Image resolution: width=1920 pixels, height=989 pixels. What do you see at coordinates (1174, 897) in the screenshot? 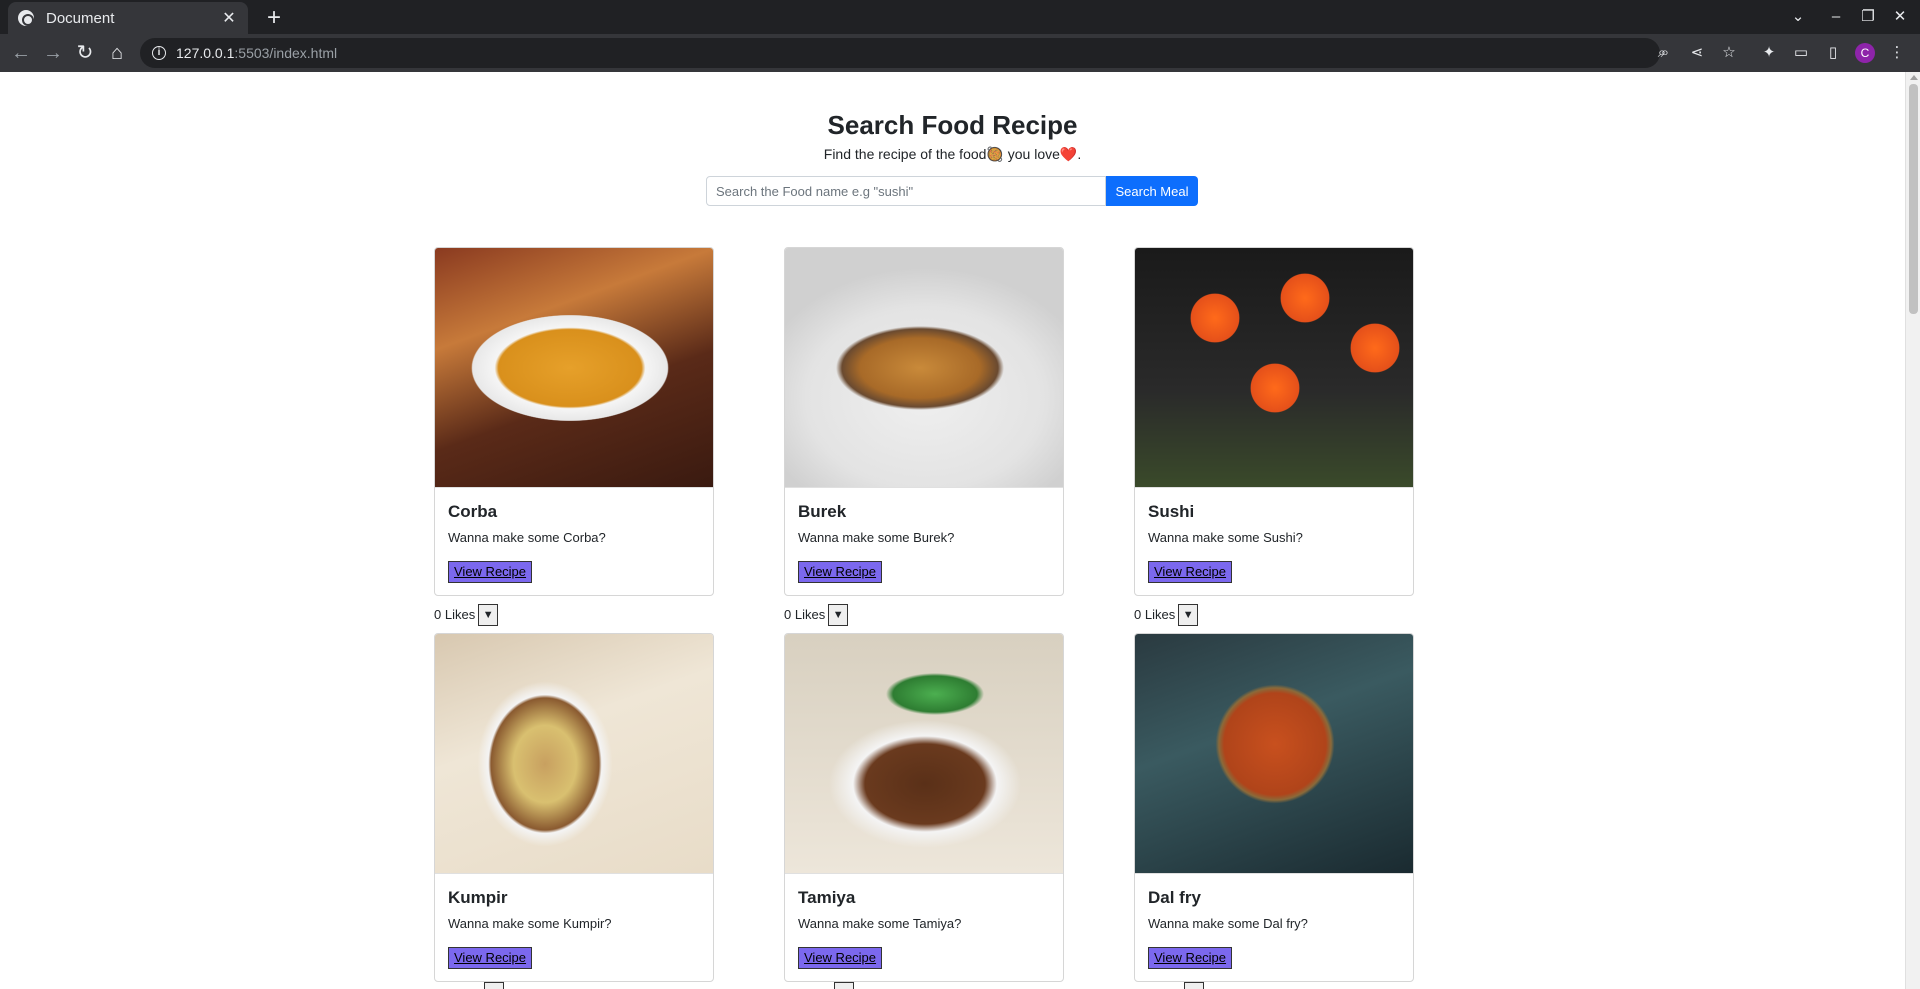
I see `meal-name: Dal fry` at bounding box center [1174, 897].